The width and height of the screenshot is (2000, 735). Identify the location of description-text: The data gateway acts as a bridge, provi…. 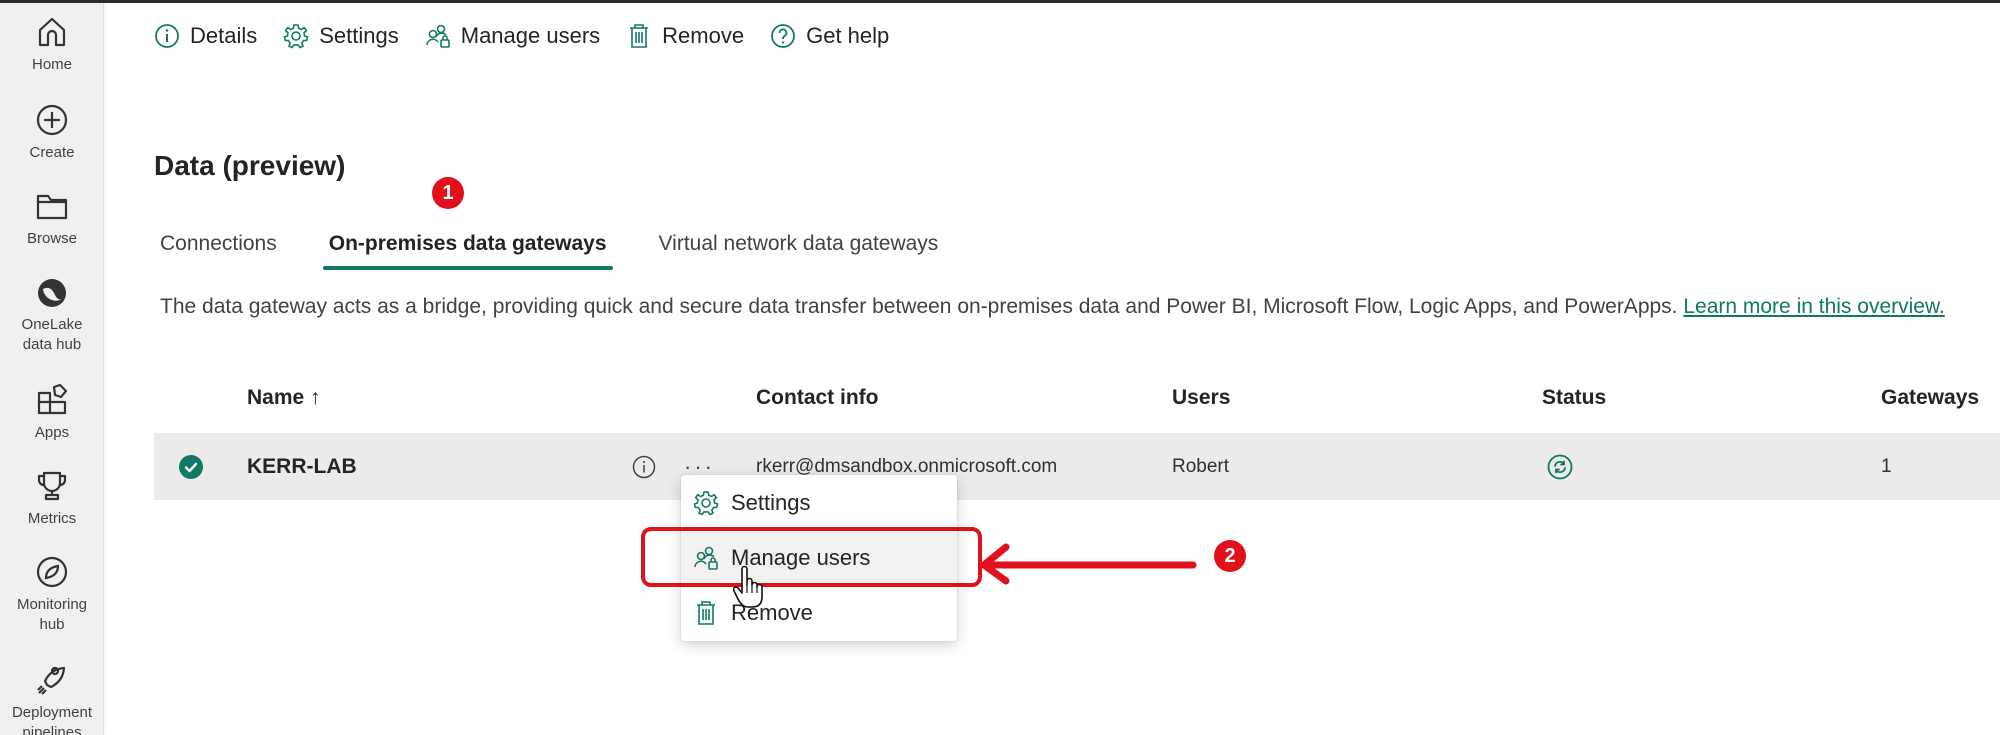
(922, 306).